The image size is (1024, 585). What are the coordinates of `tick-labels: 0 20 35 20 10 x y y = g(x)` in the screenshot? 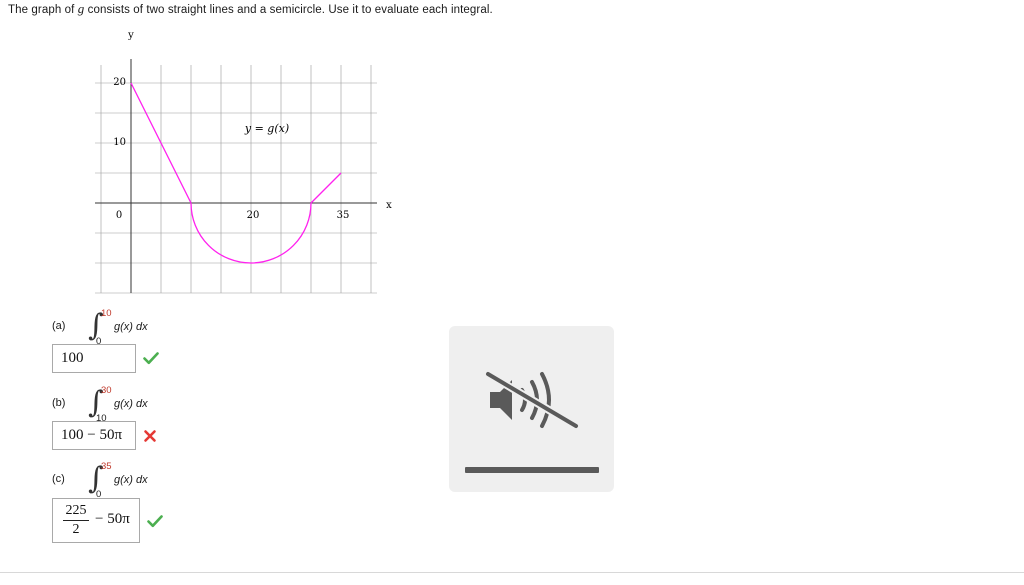 It's located at (252, 125).